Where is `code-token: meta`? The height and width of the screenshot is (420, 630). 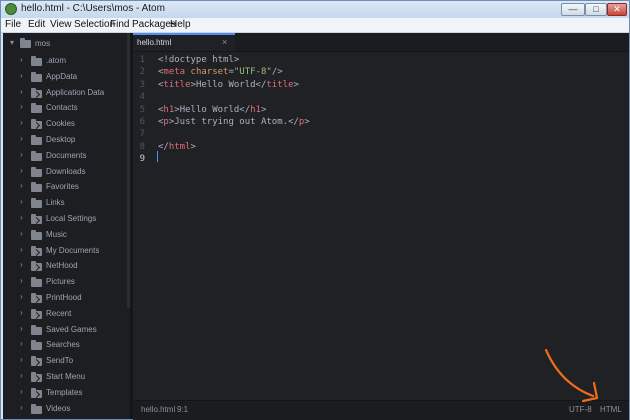 code-token: meta is located at coordinates (174, 72).